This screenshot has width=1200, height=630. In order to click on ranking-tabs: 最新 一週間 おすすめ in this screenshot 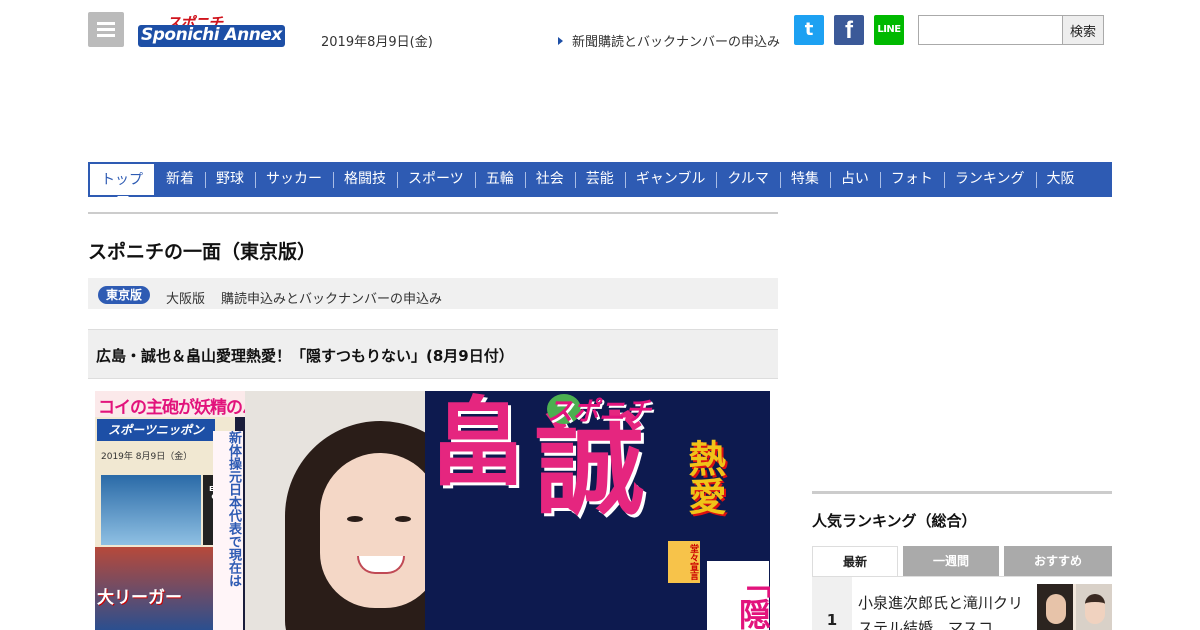, I will do `click(962, 561)`.